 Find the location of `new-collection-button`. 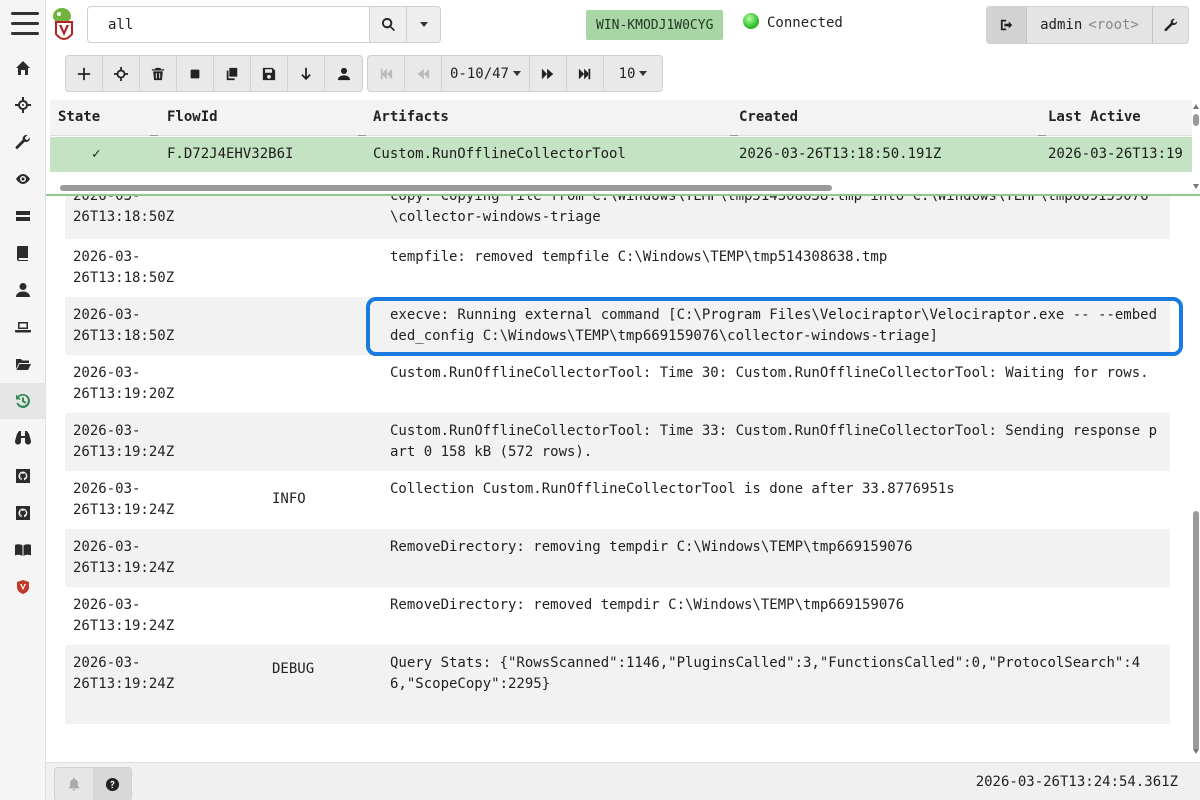

new-collection-button is located at coordinates (84, 73).